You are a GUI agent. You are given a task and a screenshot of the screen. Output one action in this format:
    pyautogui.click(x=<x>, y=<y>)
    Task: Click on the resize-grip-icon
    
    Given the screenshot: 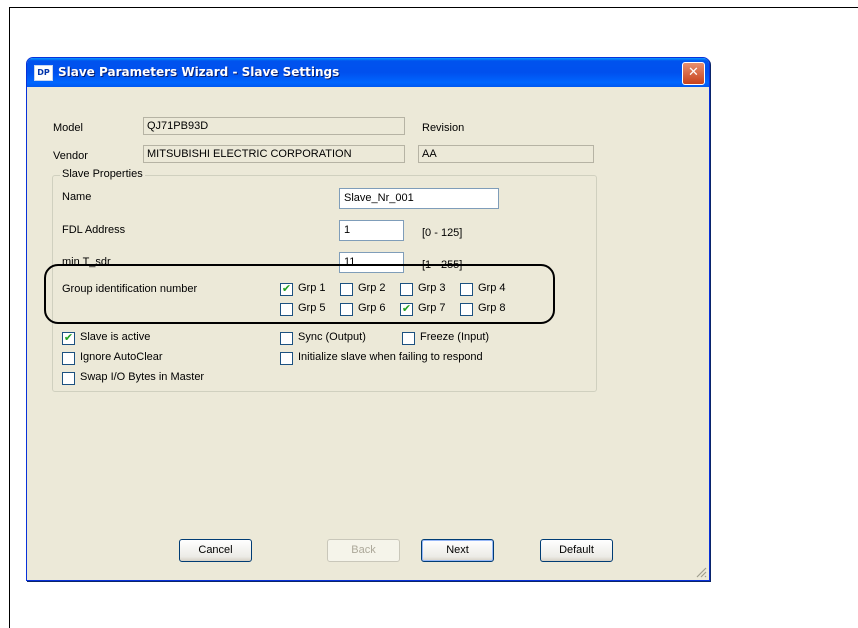 What is the action you would take?
    pyautogui.click(x=701, y=572)
    